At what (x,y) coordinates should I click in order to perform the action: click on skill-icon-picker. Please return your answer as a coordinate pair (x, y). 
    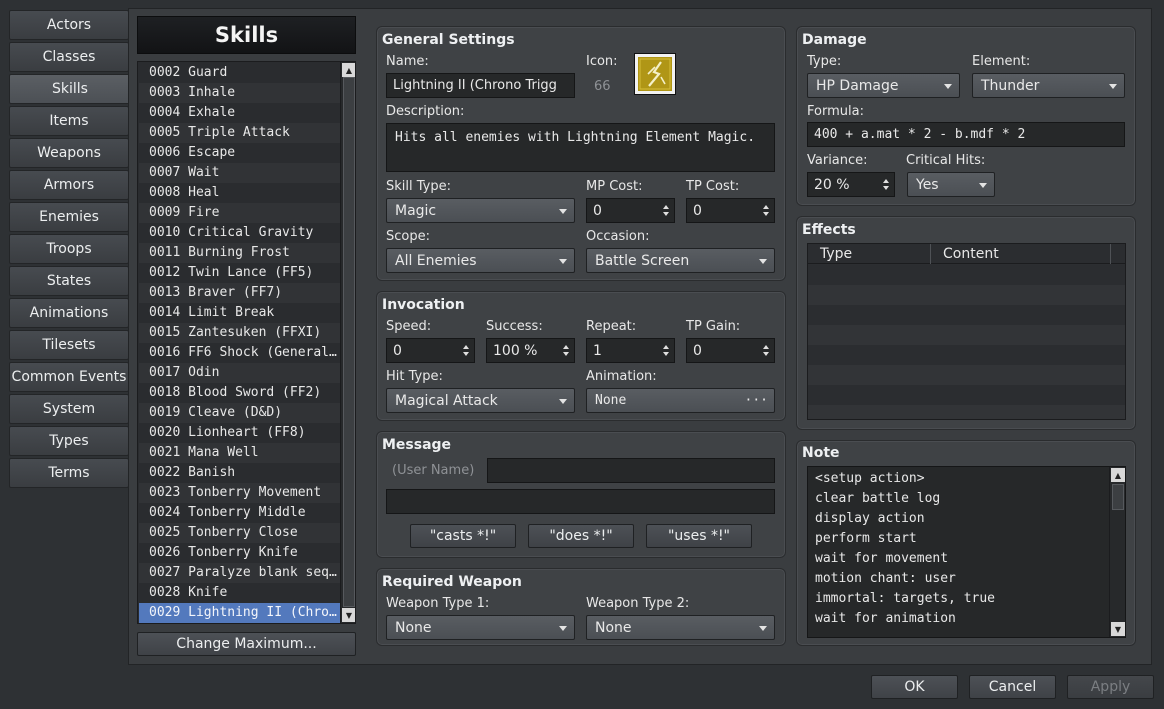
    Looking at the image, I should click on (655, 74).